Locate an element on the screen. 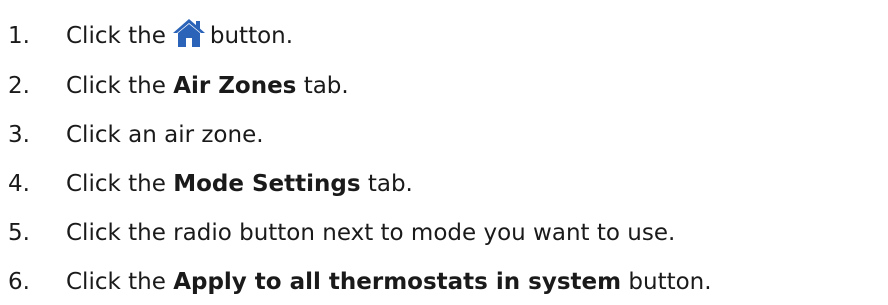 The height and width of the screenshot is (305, 888). step-number: 3. is located at coordinates (19, 135).